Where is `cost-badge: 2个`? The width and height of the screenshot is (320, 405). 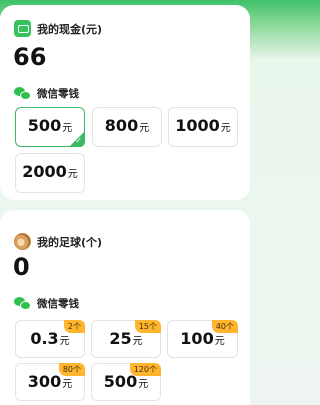 cost-badge: 2个 is located at coordinates (74, 326).